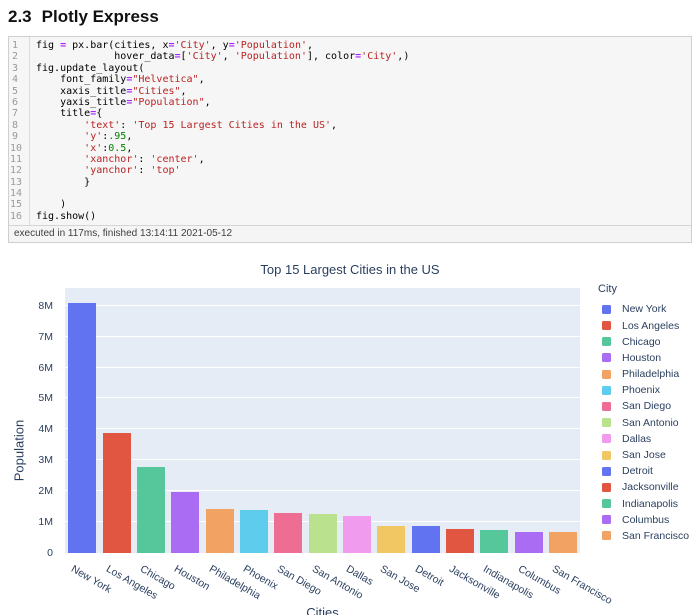 The width and height of the screenshot is (700, 615). I want to click on x-tick: Detroit, so click(431, 574).